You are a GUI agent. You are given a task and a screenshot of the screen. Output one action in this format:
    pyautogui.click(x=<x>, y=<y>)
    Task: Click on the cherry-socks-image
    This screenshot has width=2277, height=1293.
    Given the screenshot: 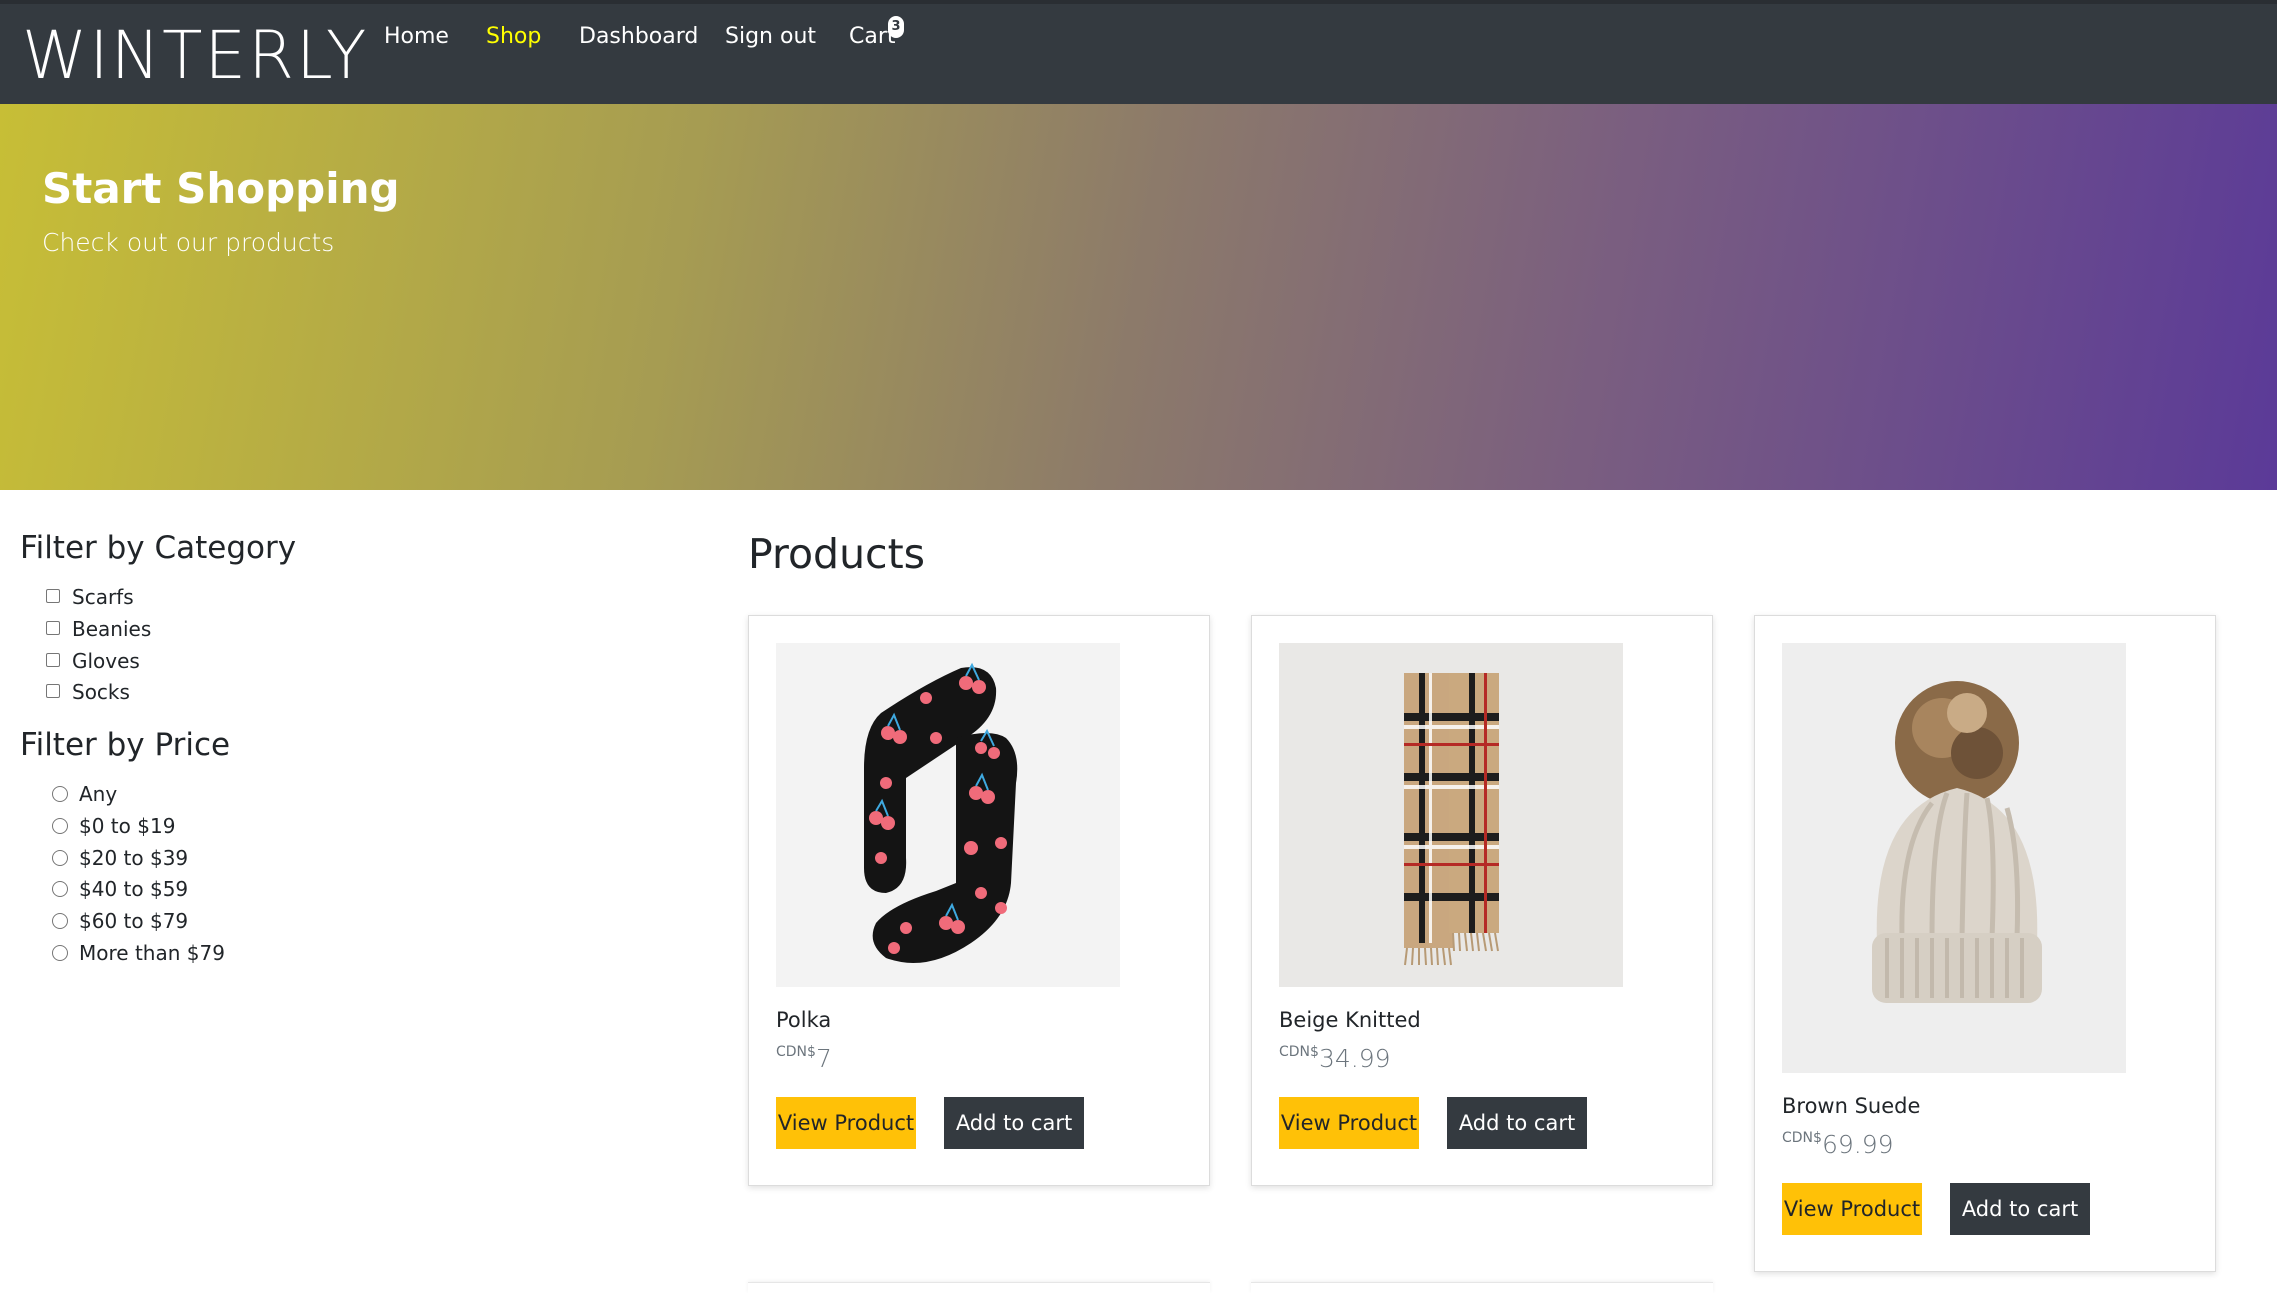 What is the action you would take?
    pyautogui.click(x=948, y=815)
    